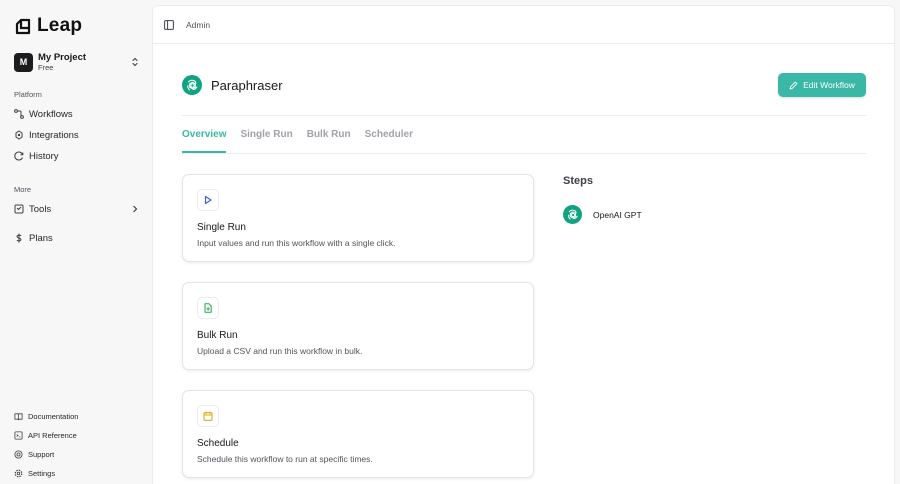  I want to click on app-name: Leap, so click(60, 25).